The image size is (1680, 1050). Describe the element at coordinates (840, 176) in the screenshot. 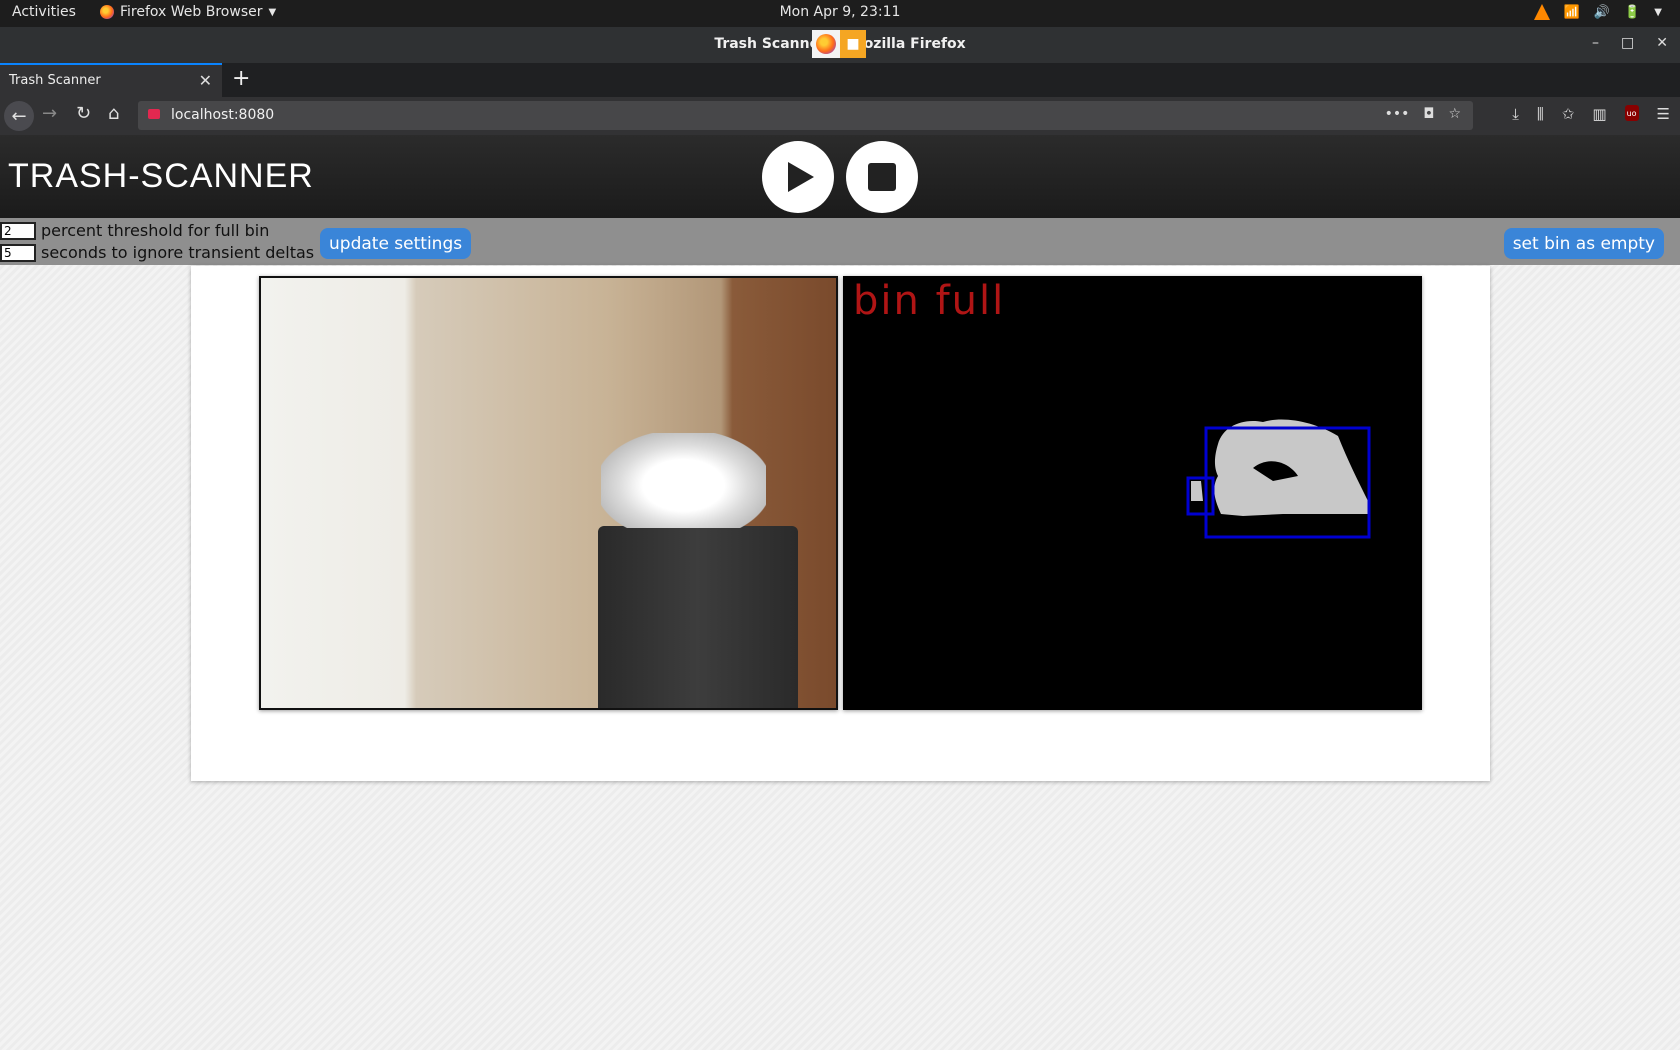

I see `app-header: TRASH-SCANNER` at that location.